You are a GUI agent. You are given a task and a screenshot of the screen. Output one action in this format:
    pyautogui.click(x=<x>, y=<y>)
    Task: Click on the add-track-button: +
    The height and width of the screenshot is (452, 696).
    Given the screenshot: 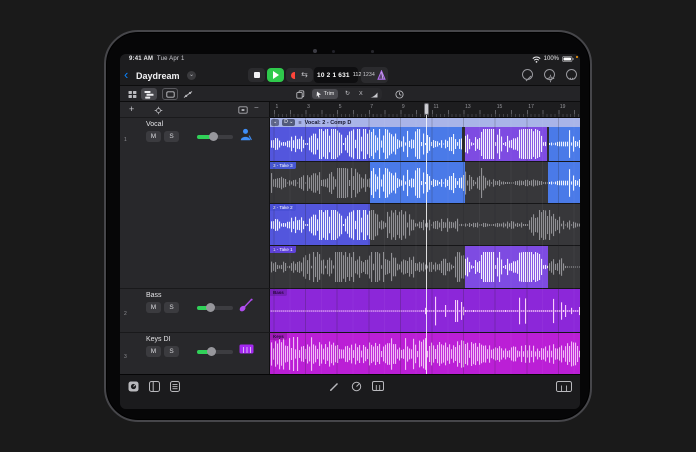 What is the action you would take?
    pyautogui.click(x=131, y=109)
    